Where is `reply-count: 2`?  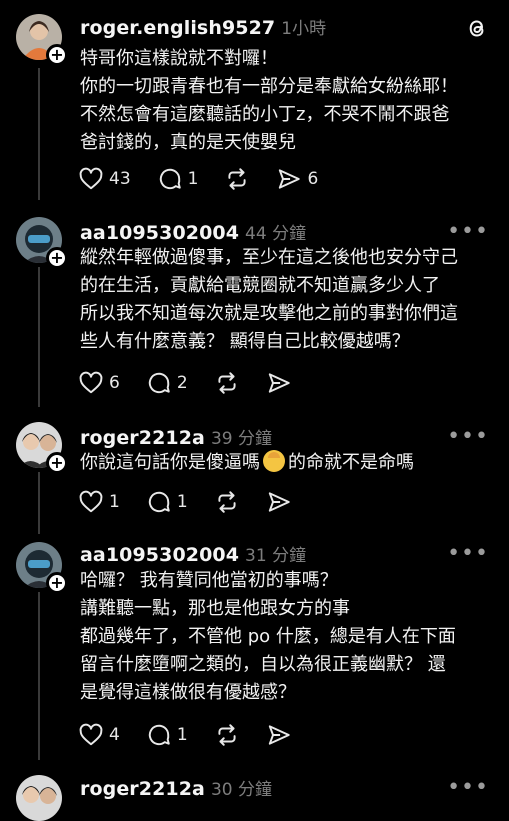
reply-count: 2 is located at coordinates (182, 383).